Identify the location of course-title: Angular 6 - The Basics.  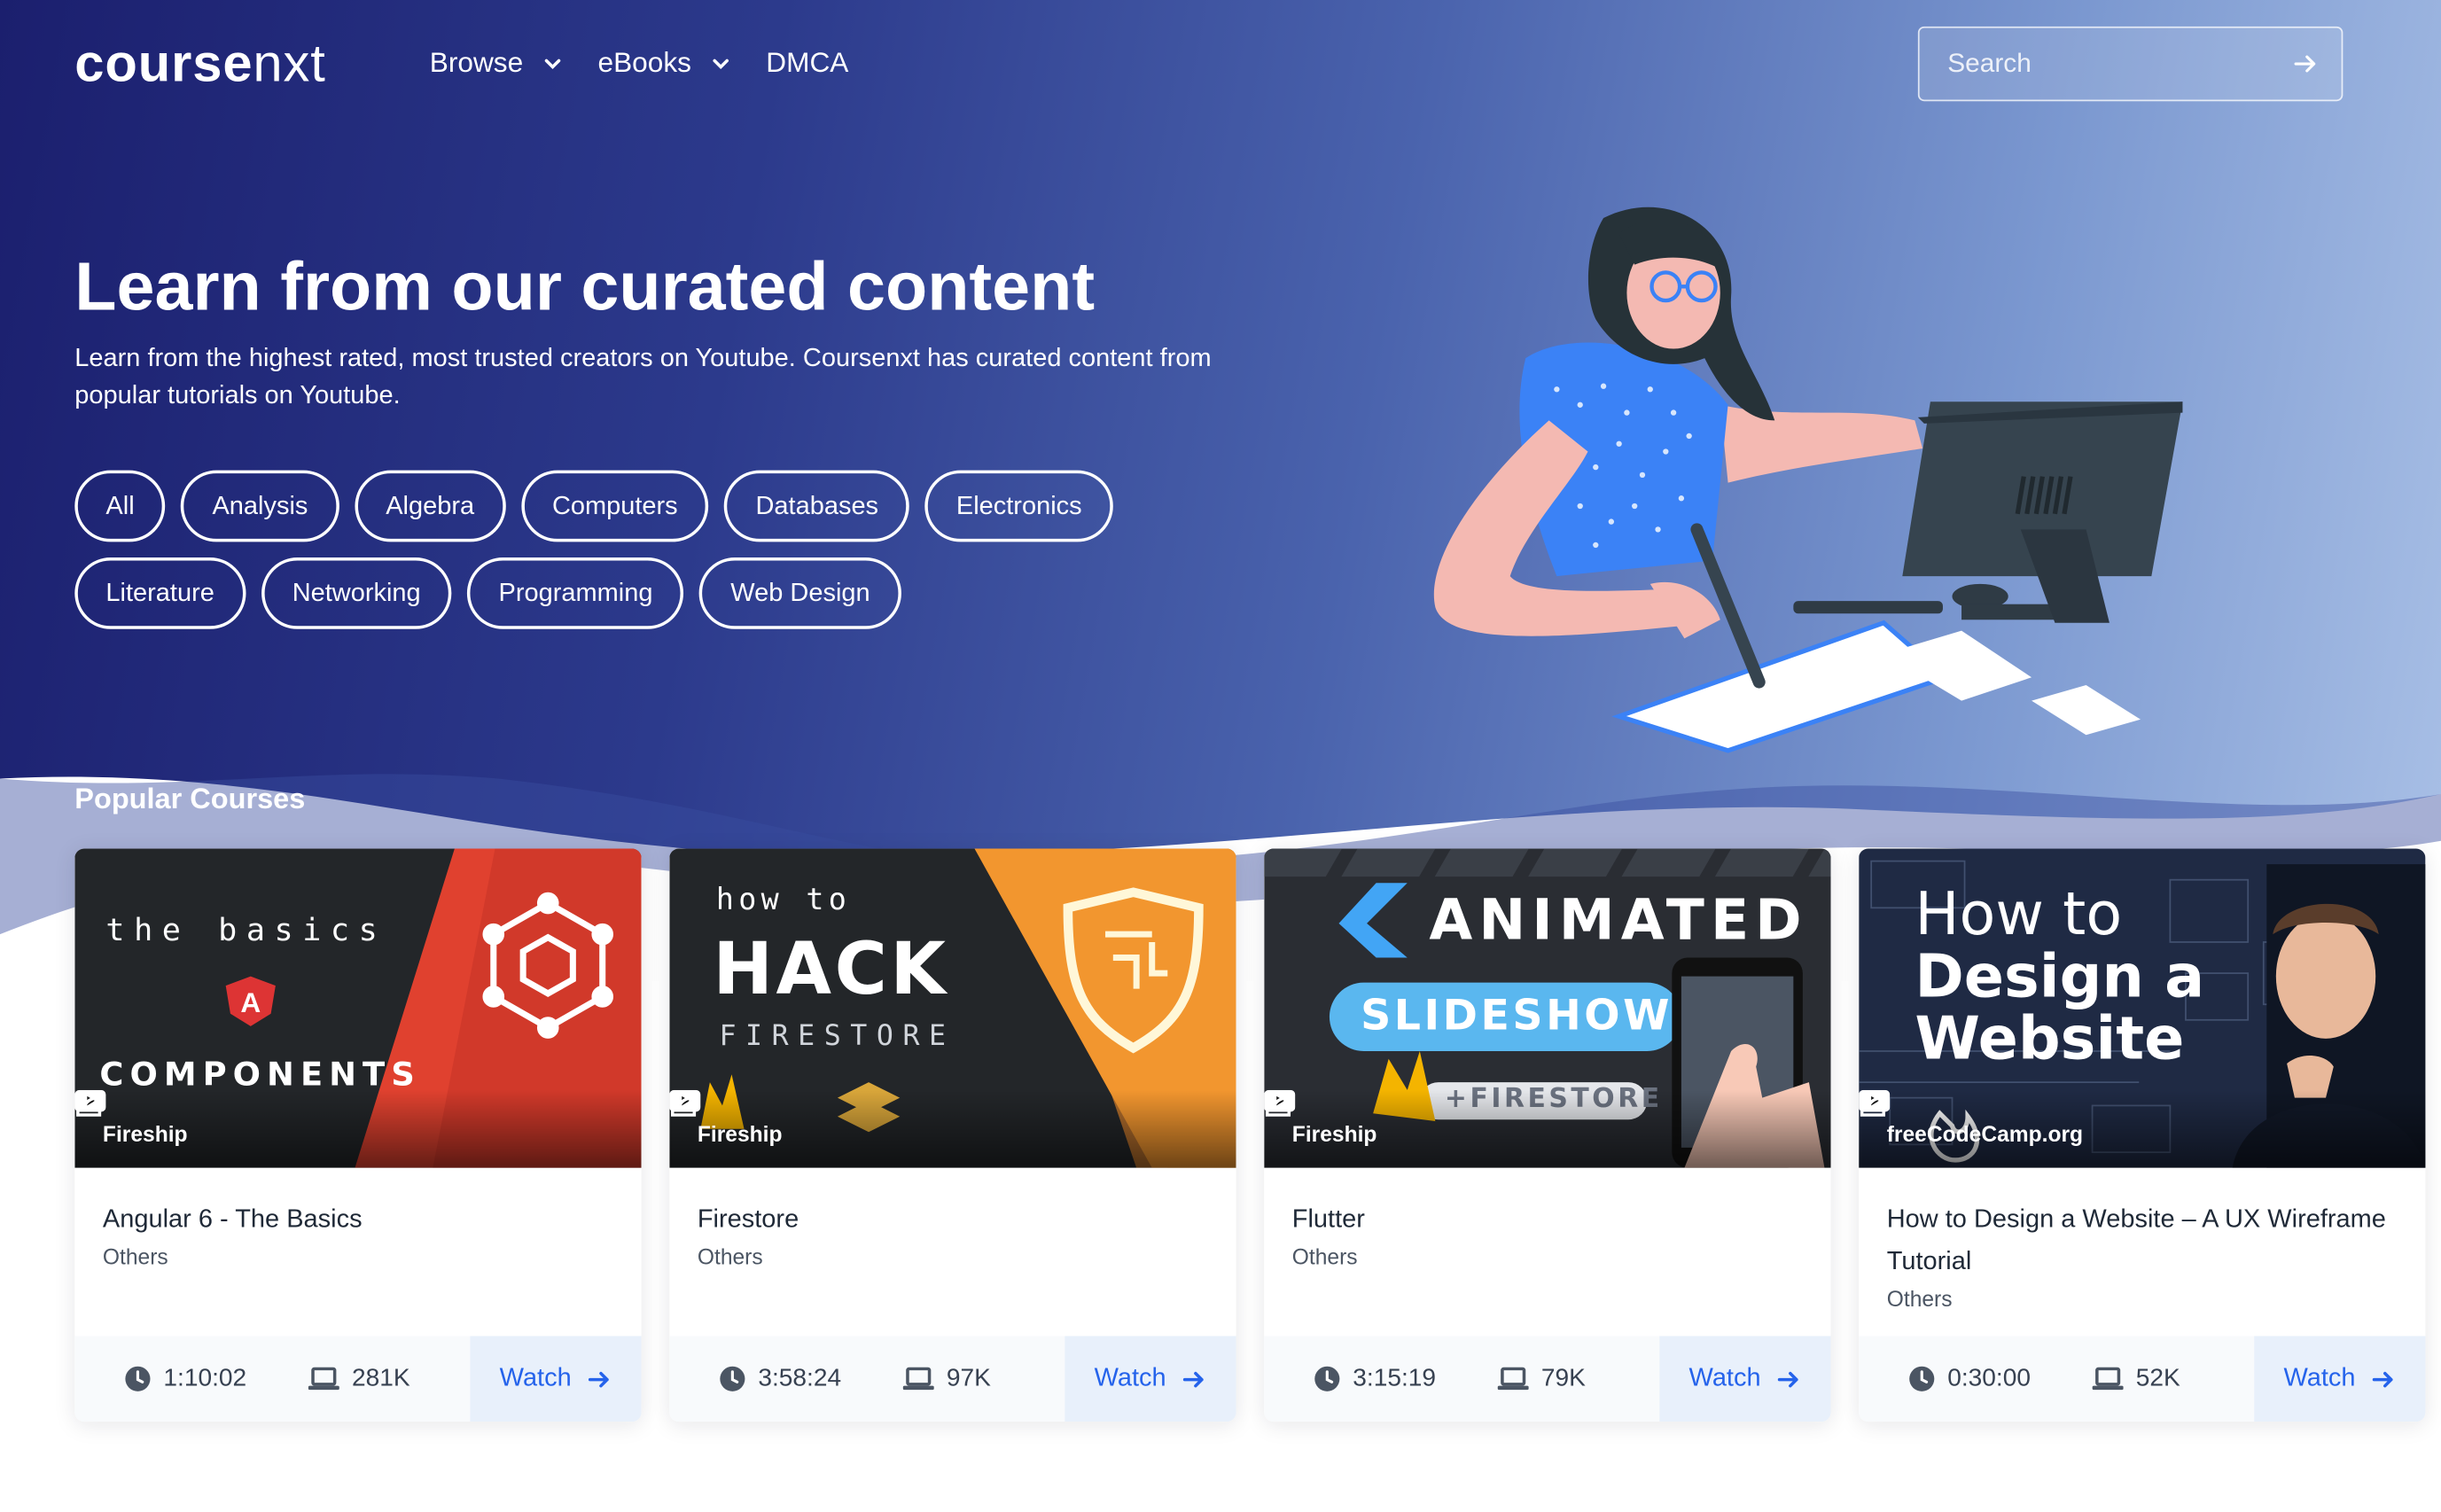
(358, 1220).